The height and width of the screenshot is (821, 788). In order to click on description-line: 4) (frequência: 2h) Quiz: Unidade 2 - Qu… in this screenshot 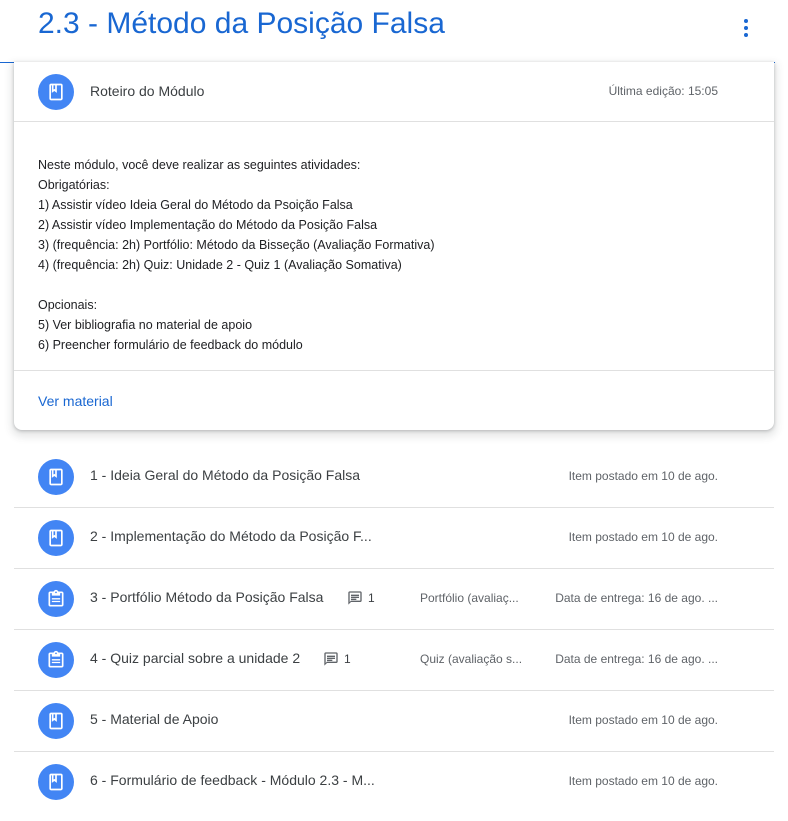, I will do `click(220, 265)`.